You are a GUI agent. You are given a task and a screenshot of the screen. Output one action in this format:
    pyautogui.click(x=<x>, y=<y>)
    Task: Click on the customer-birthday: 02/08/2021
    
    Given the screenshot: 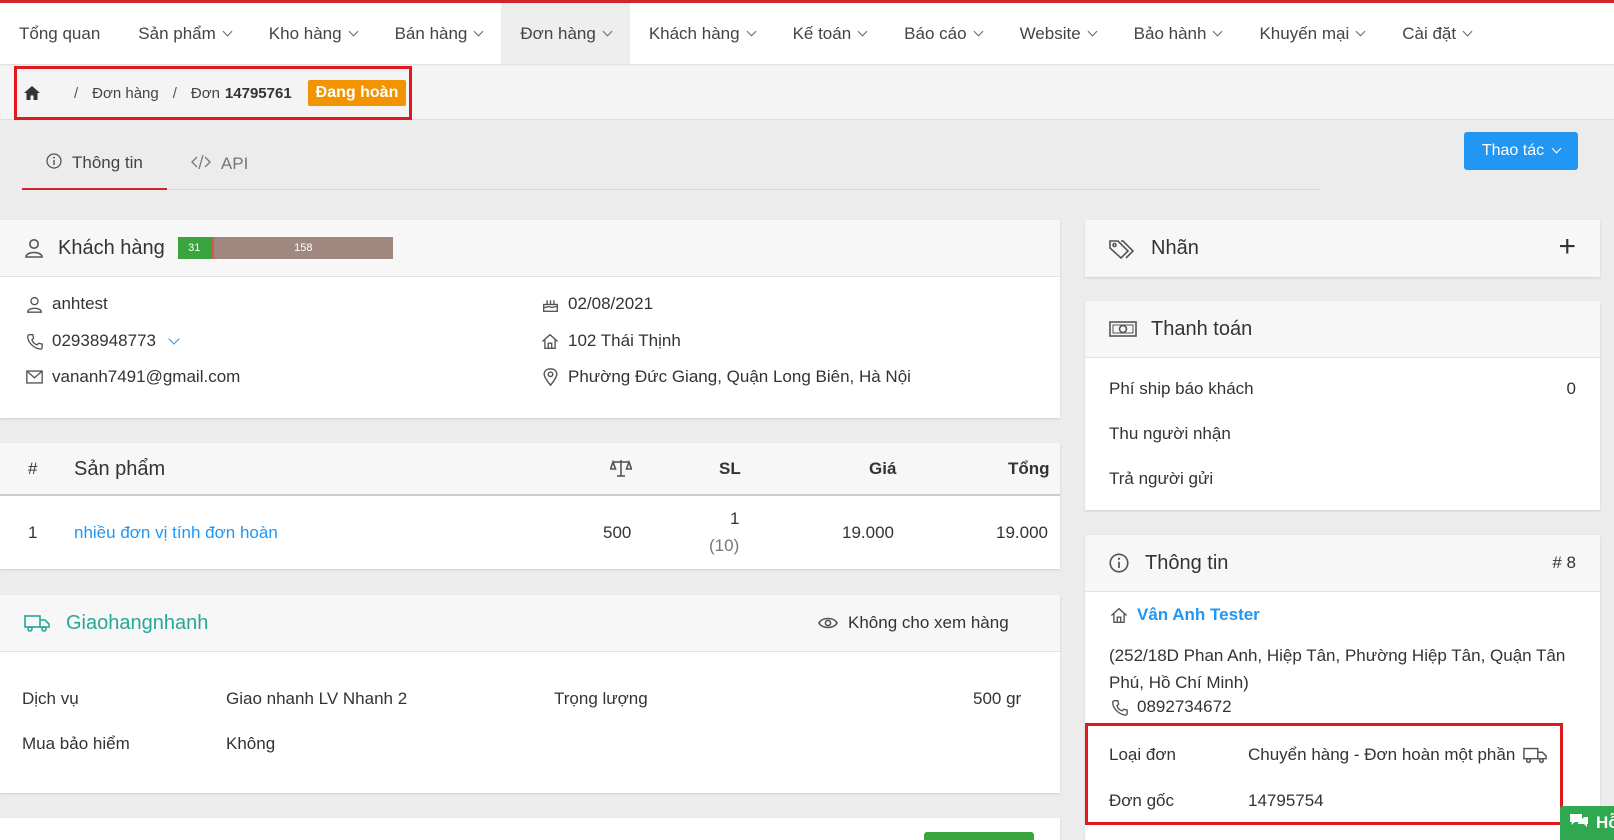 What is the action you would take?
    pyautogui.click(x=611, y=303)
    